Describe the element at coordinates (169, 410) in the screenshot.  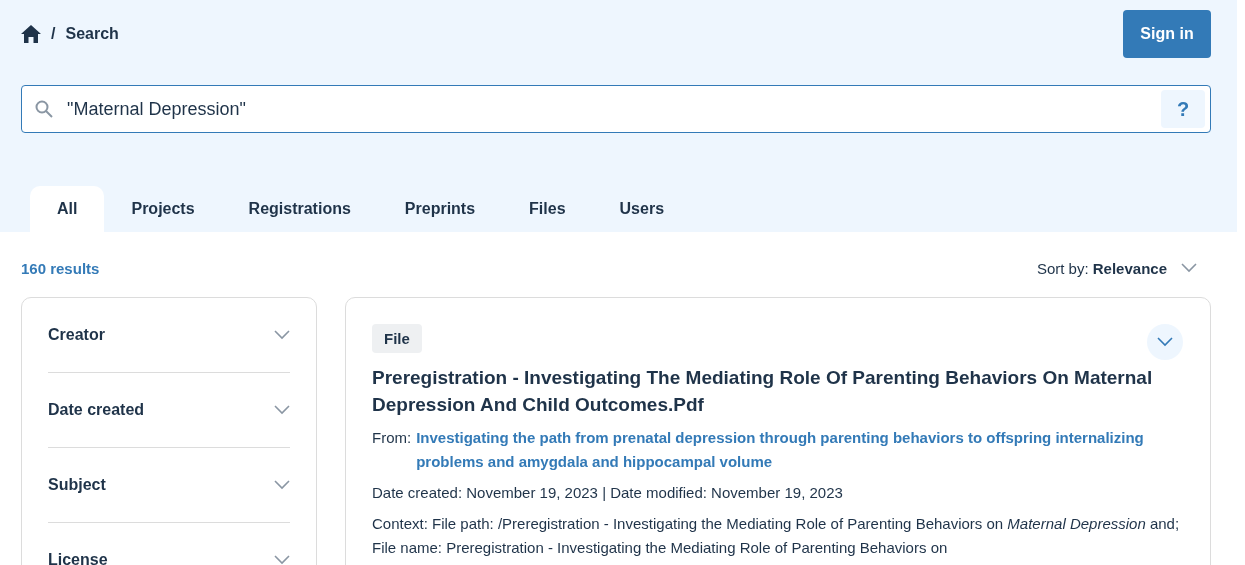
I see `filter-toggle: Date created` at that location.